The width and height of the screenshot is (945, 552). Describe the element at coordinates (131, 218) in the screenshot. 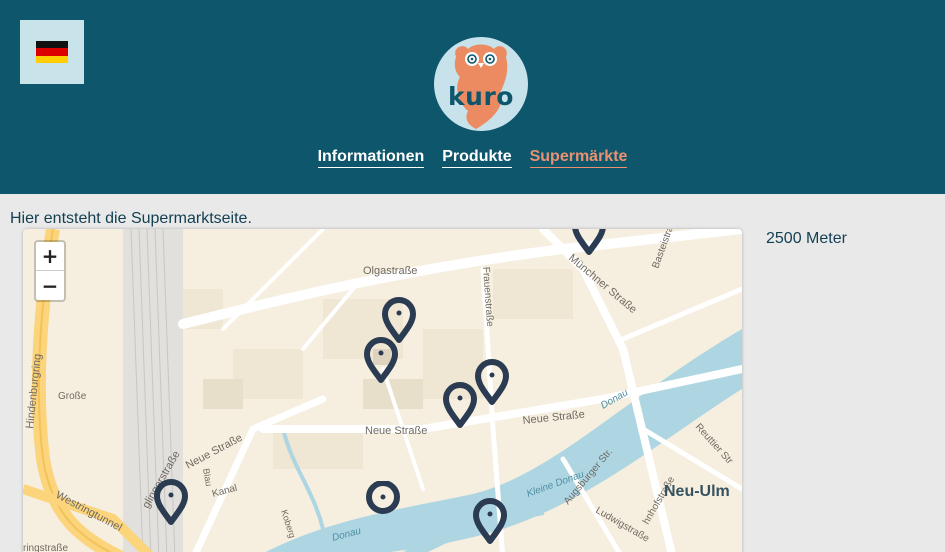

I see `intro-text: Hier entsteht die Supermarktseite.` at that location.